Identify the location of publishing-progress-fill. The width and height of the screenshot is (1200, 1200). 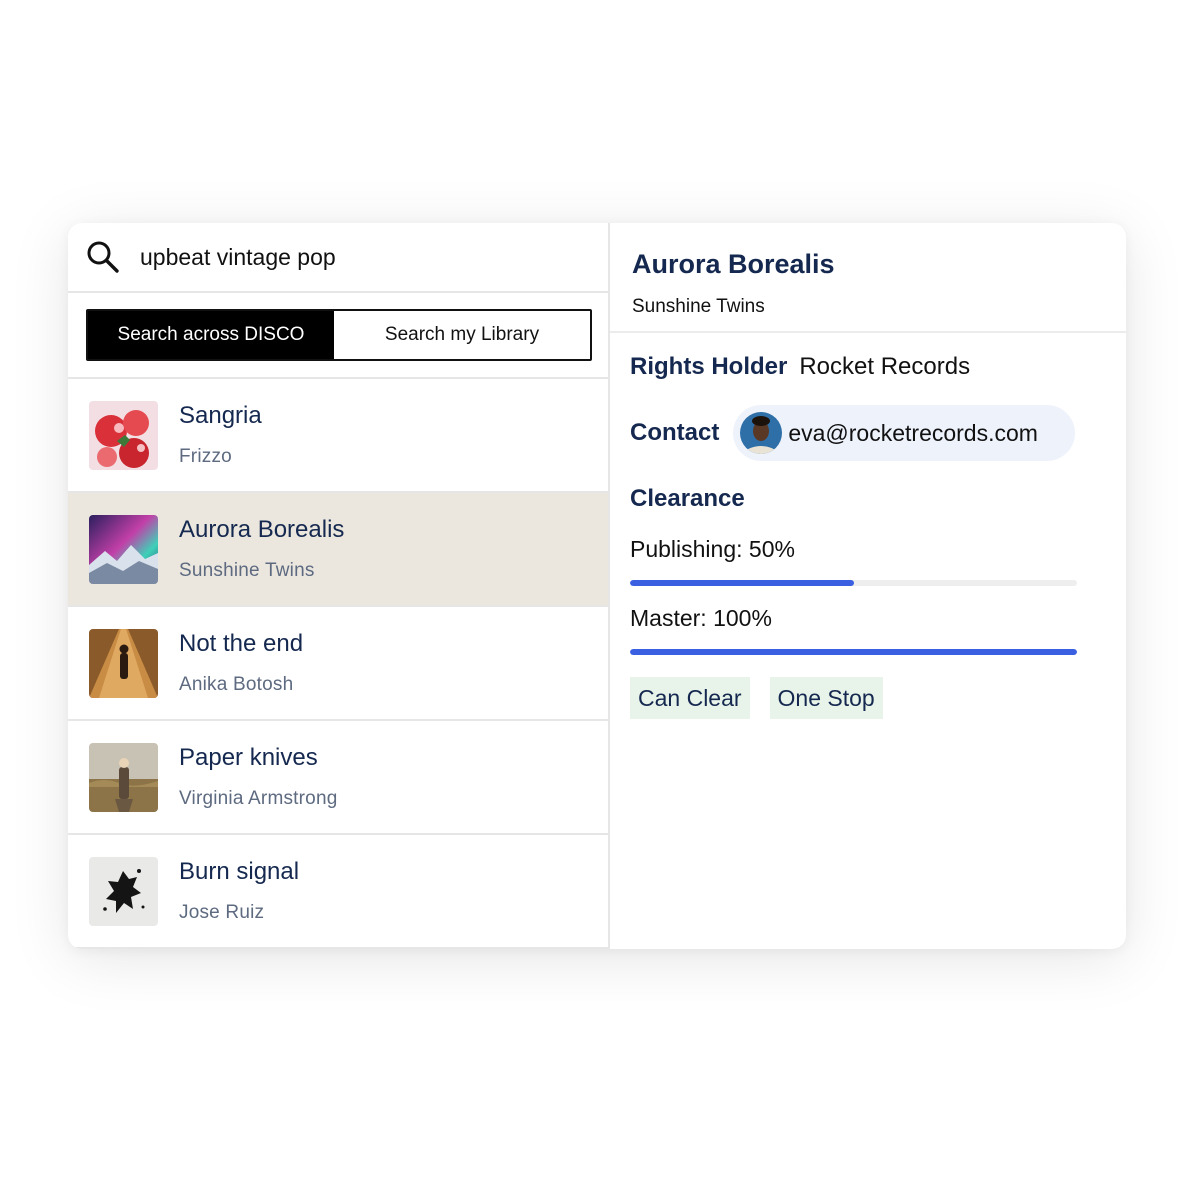
(742, 583).